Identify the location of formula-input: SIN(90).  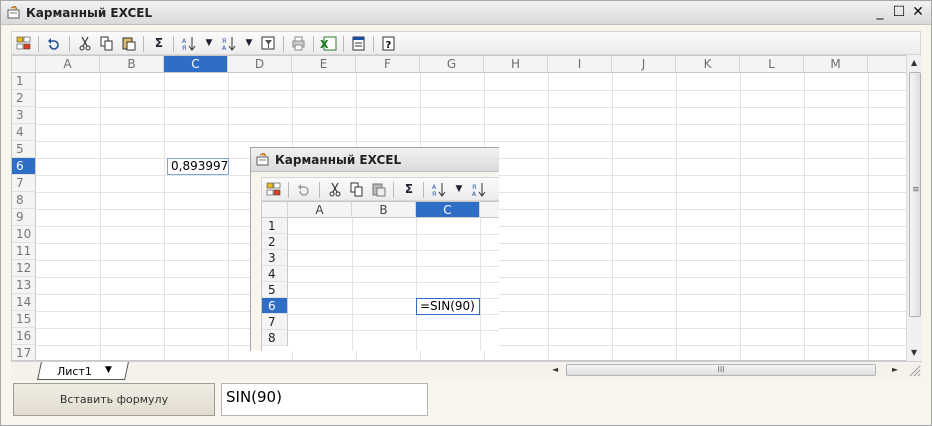
(324, 399).